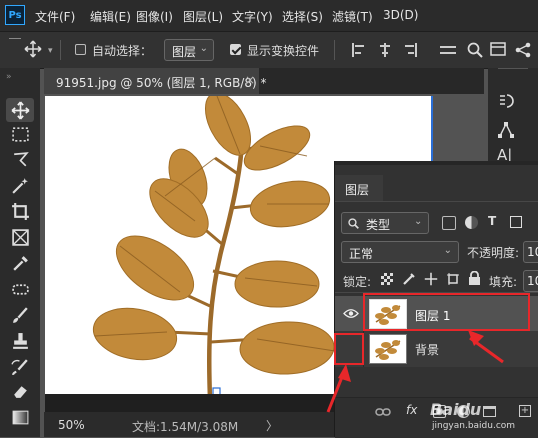 The width and height of the screenshot is (538, 438). I want to click on more-options-icon, so click(448, 50).